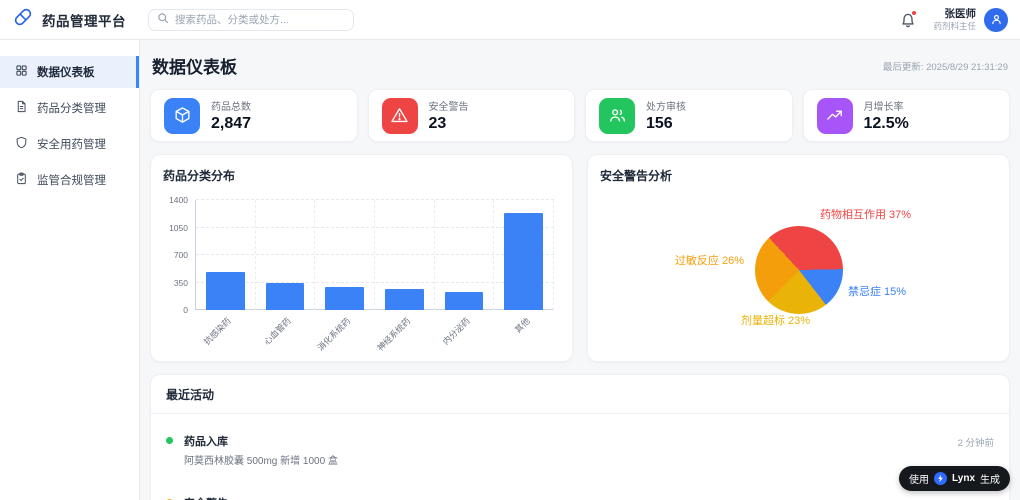 Image resolution: width=1020 pixels, height=500 pixels. Describe the element at coordinates (254, 497) in the screenshot. I see `activity-title: 安全警告` at that location.